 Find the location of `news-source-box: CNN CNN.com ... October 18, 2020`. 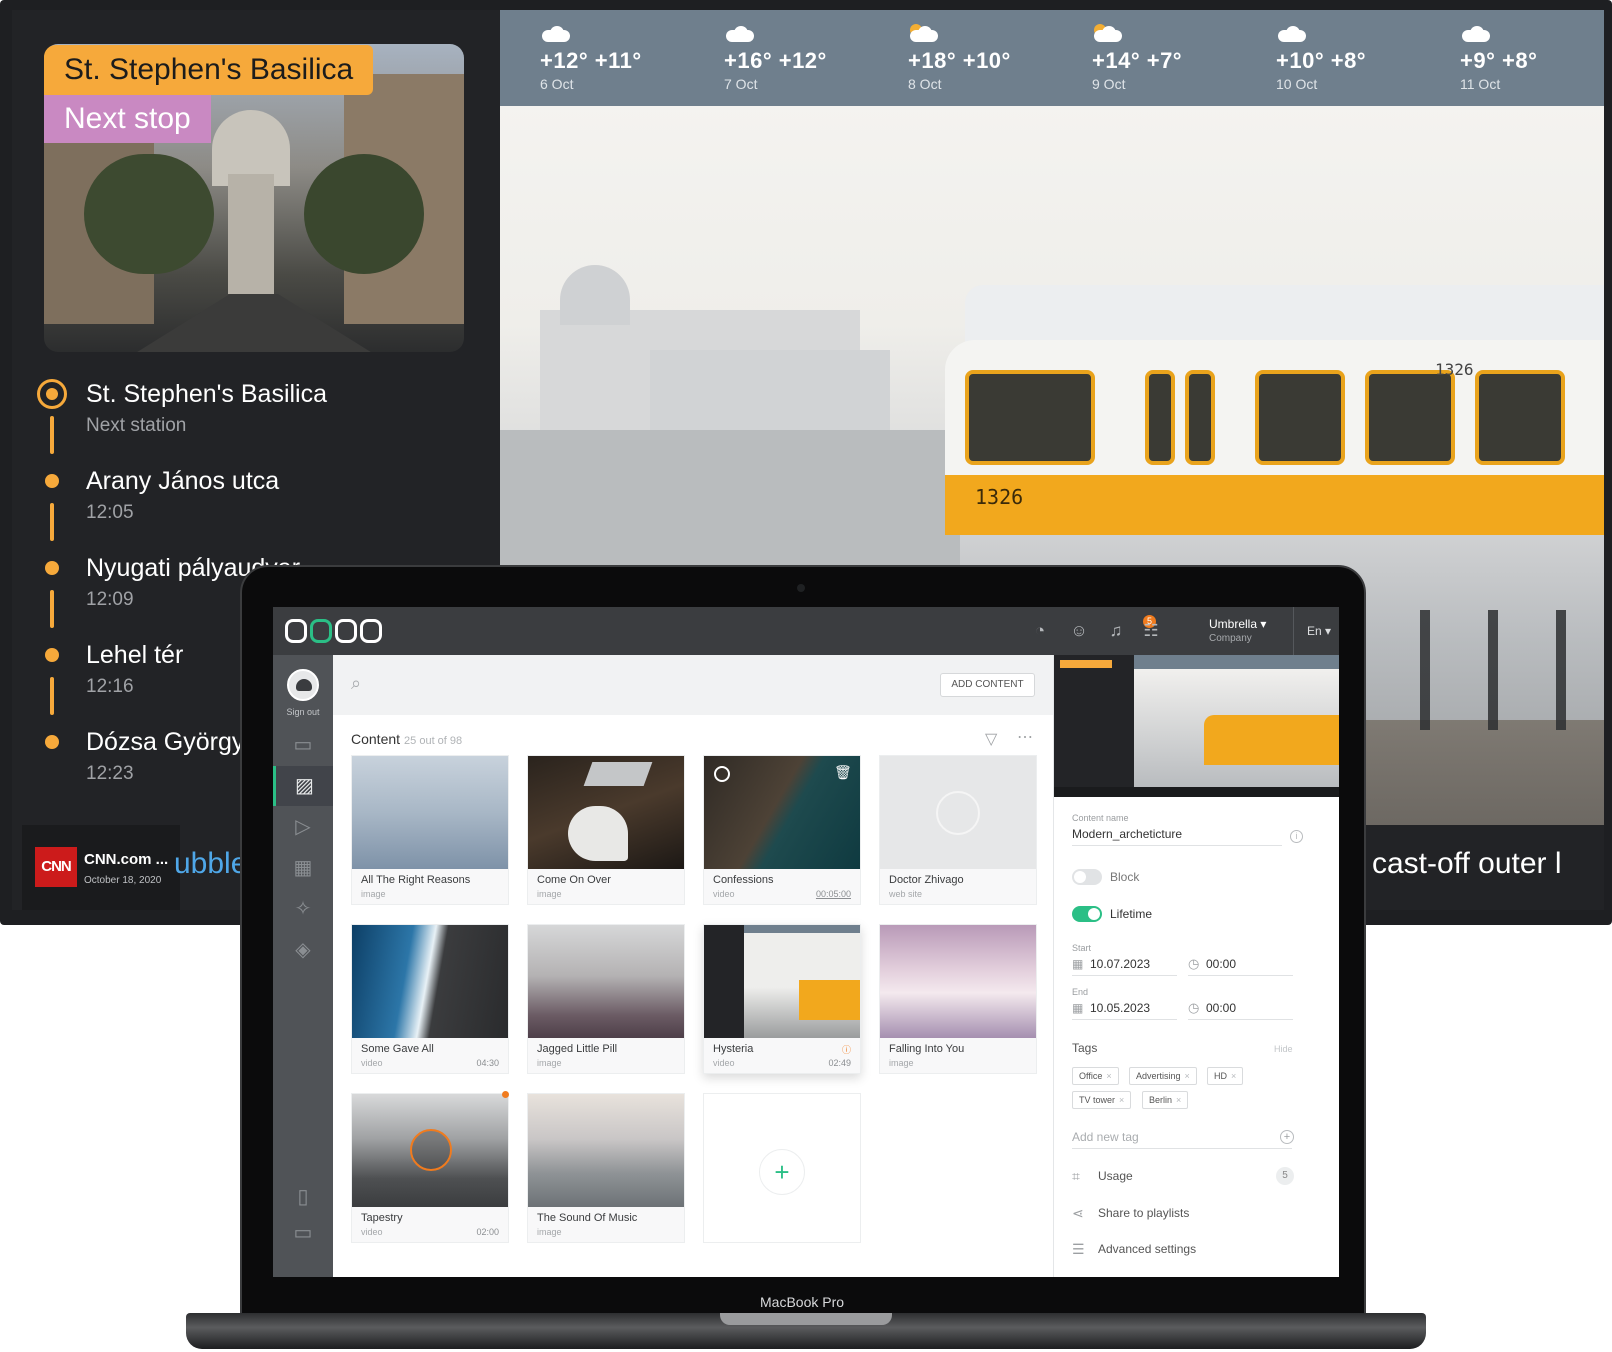

news-source-box: CNN CNN.com ... October 18, 2020 is located at coordinates (101, 867).